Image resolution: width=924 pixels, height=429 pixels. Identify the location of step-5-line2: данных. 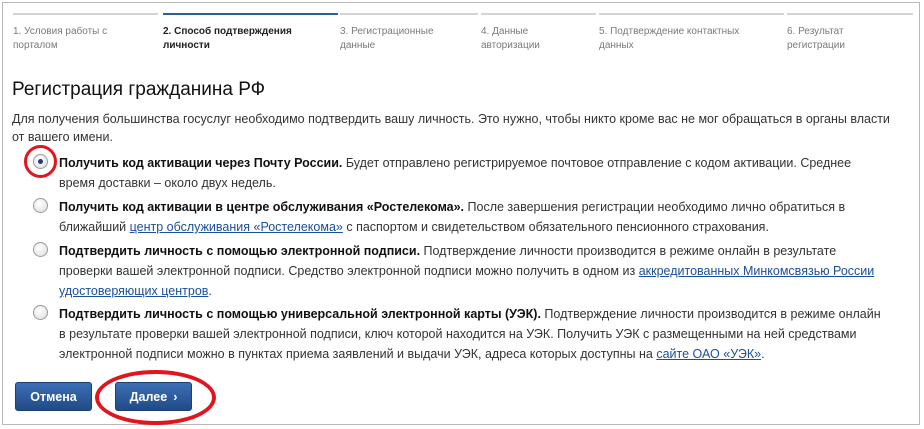
(616, 45).